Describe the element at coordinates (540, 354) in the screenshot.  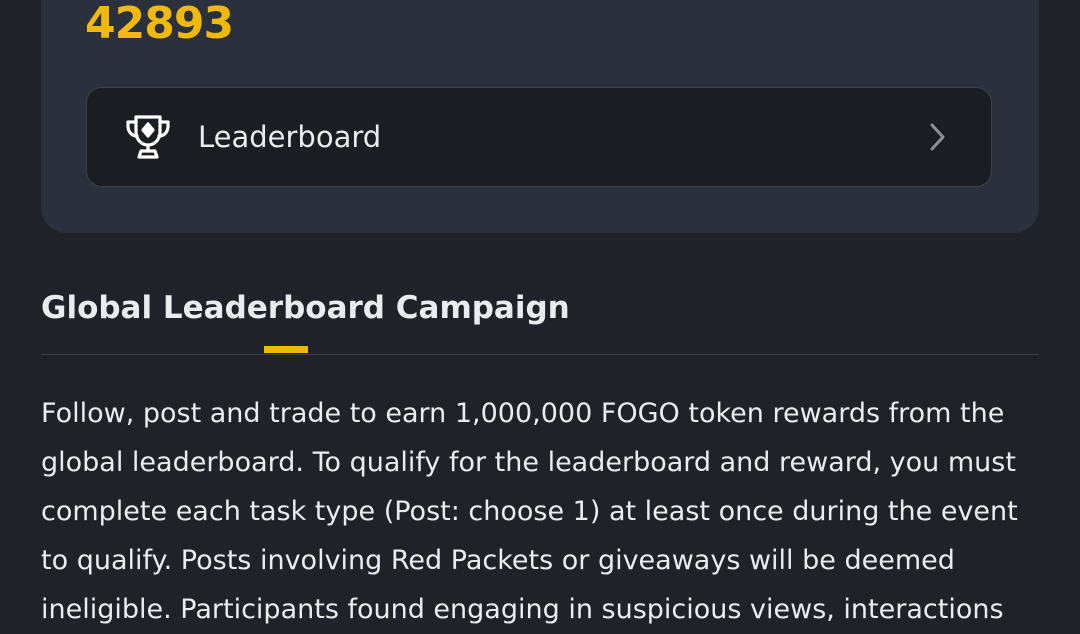
I see `section-divider` at that location.